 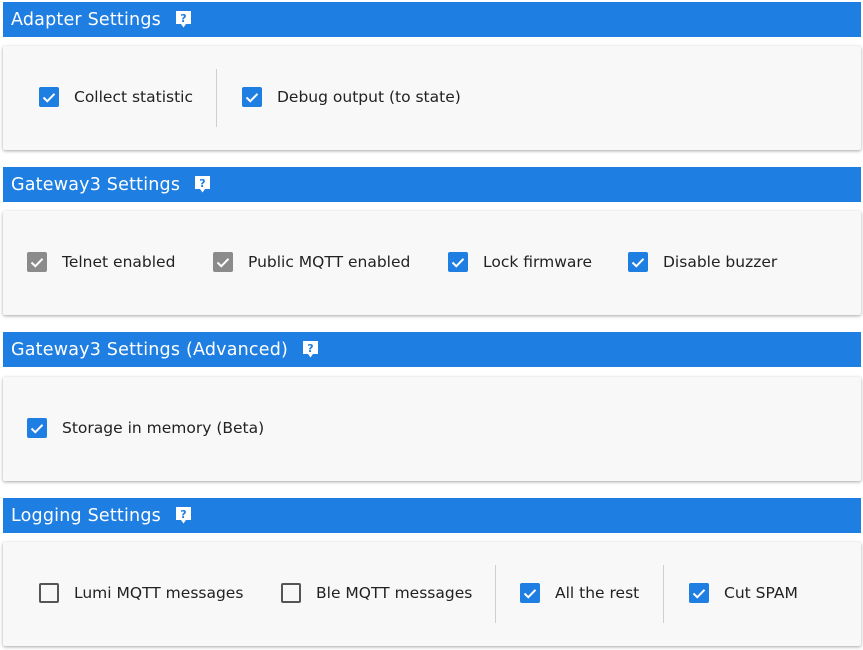 I want to click on storage-in-memory-checkbox: Storage in memory (Beta), so click(x=145, y=428).